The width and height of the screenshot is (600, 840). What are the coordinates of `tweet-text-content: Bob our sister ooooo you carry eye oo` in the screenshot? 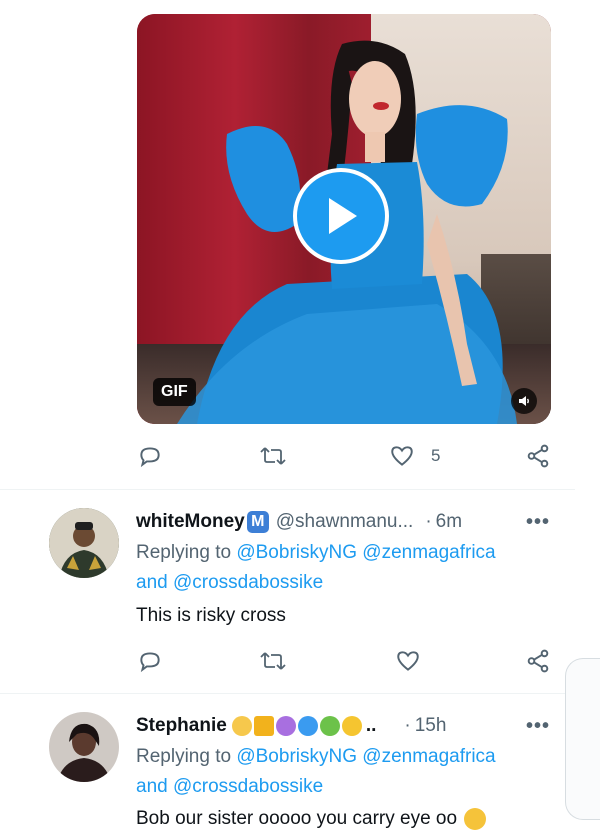 It's located at (297, 819).